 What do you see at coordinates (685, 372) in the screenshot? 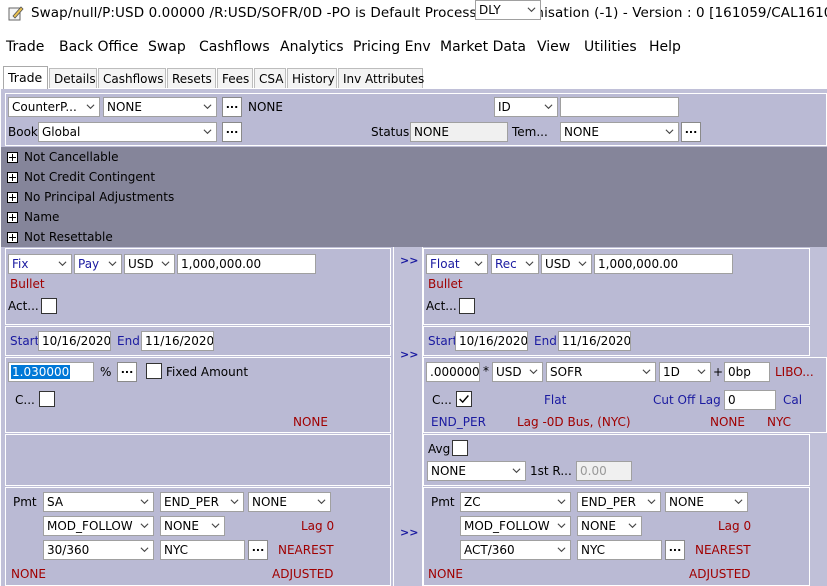
I see `rec-leg-tenor-select: 1D` at bounding box center [685, 372].